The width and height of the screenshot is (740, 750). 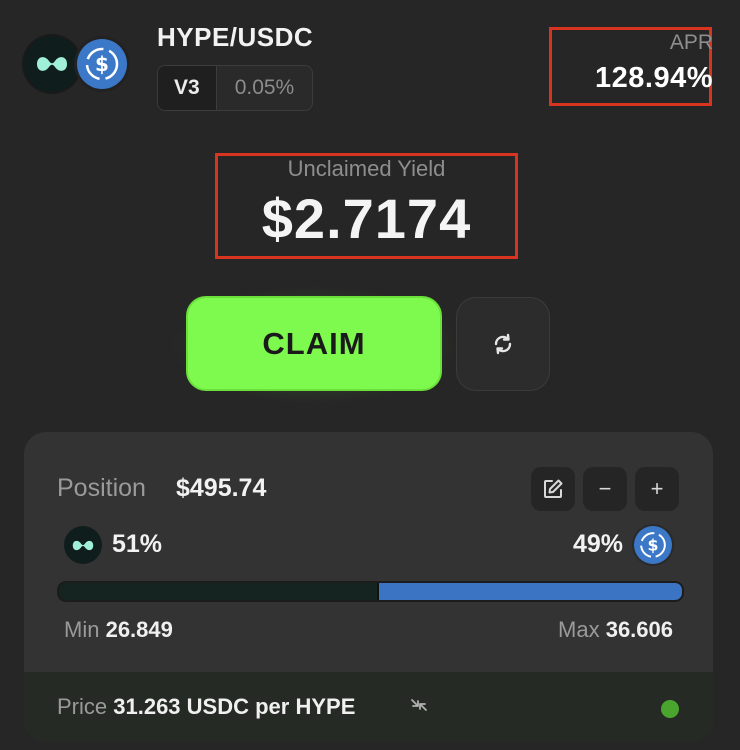 What do you see at coordinates (654, 78) in the screenshot?
I see `apr-value: 128.94%` at bounding box center [654, 78].